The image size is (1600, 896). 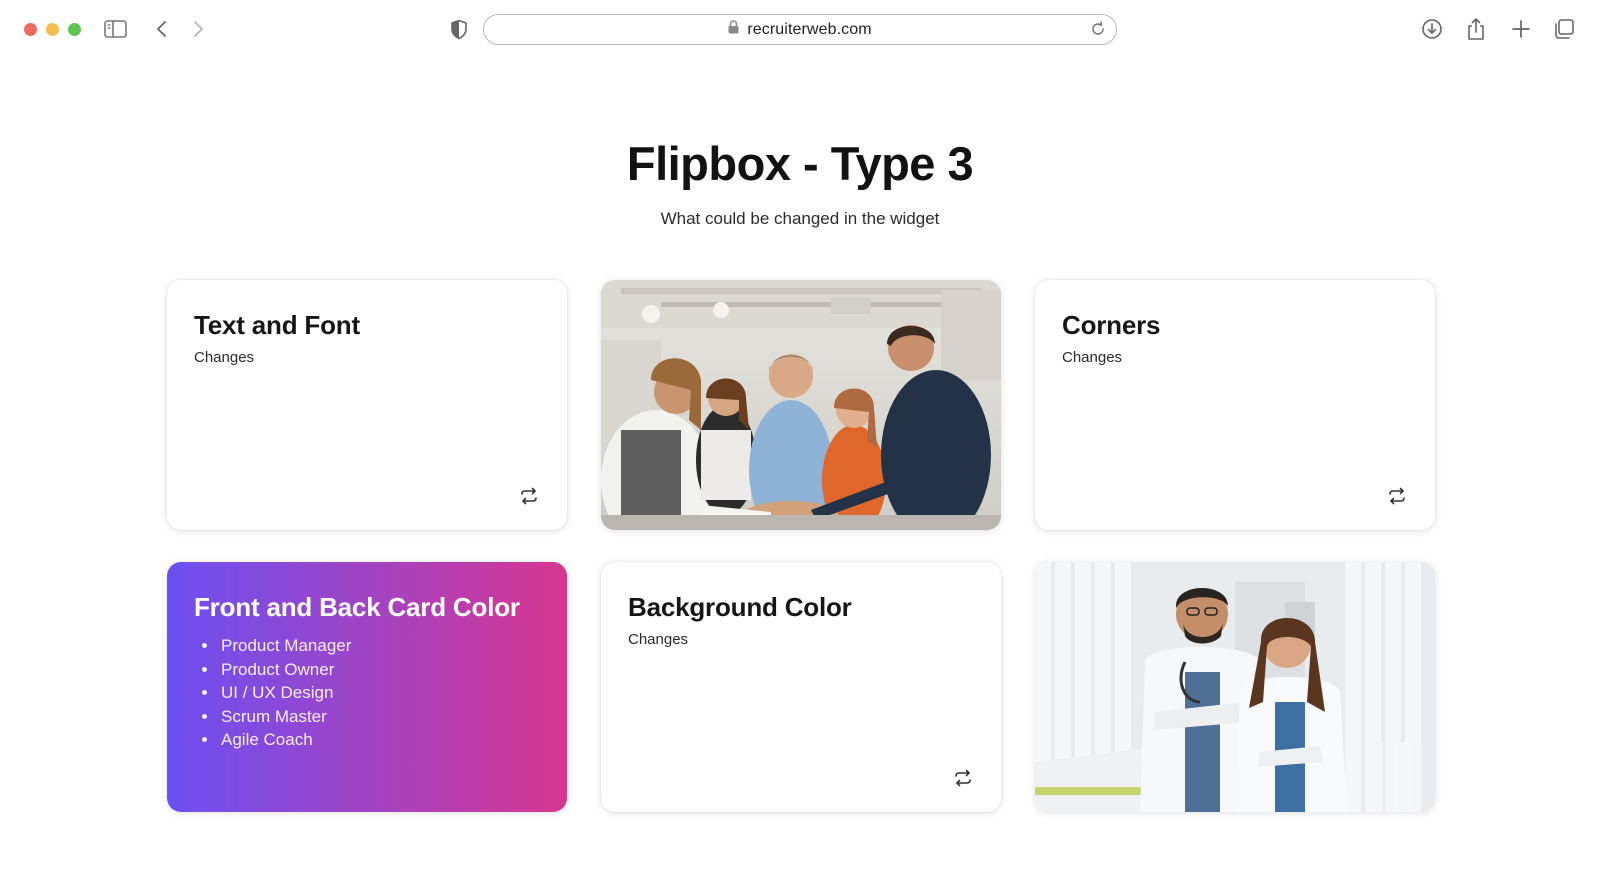 I want to click on flipbox-card-background-color: Background Color Changes, so click(x=801, y=687).